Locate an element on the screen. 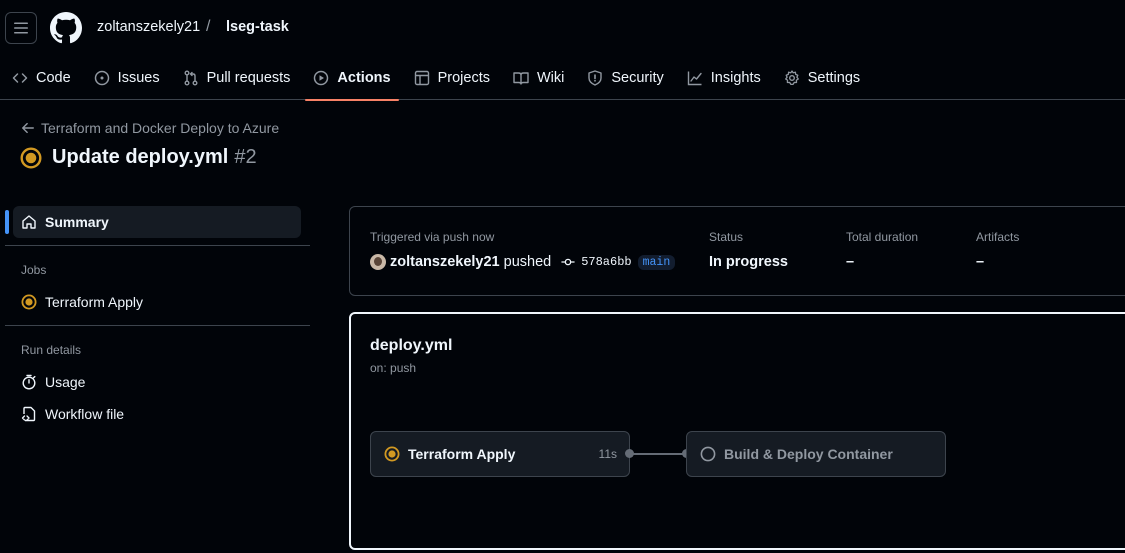  tab-settings-label: Settings is located at coordinates (834, 78).